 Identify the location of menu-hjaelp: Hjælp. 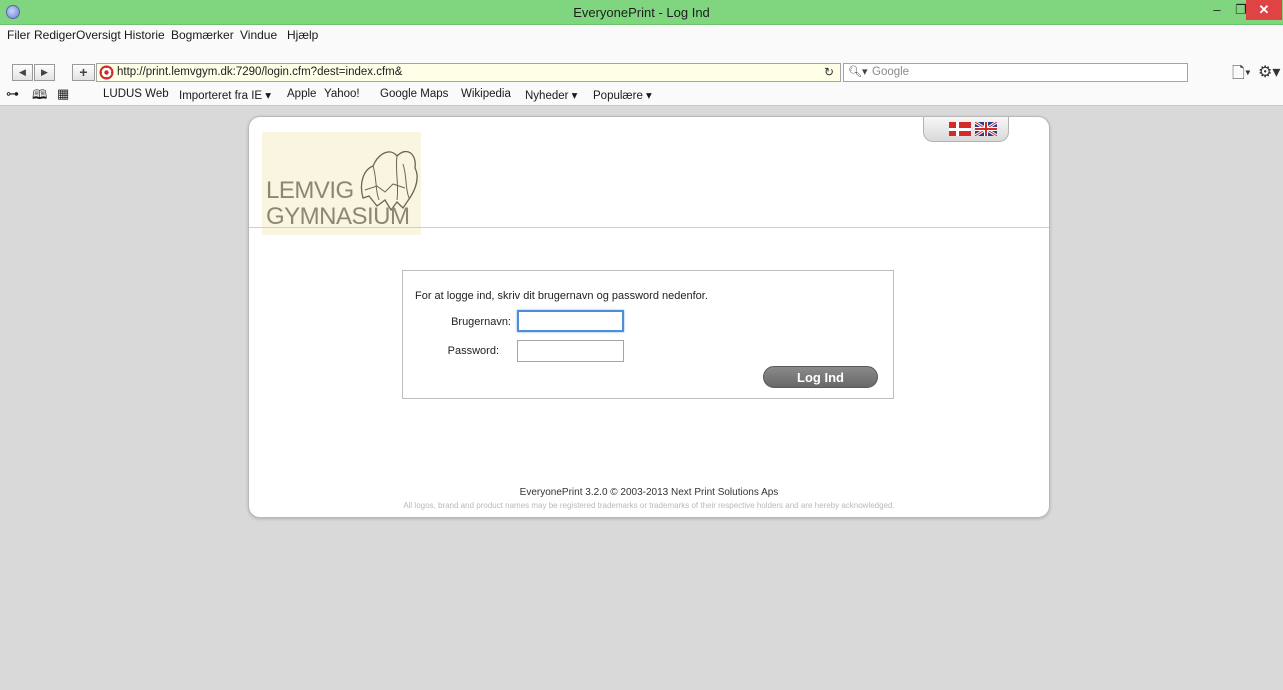
(302, 35).